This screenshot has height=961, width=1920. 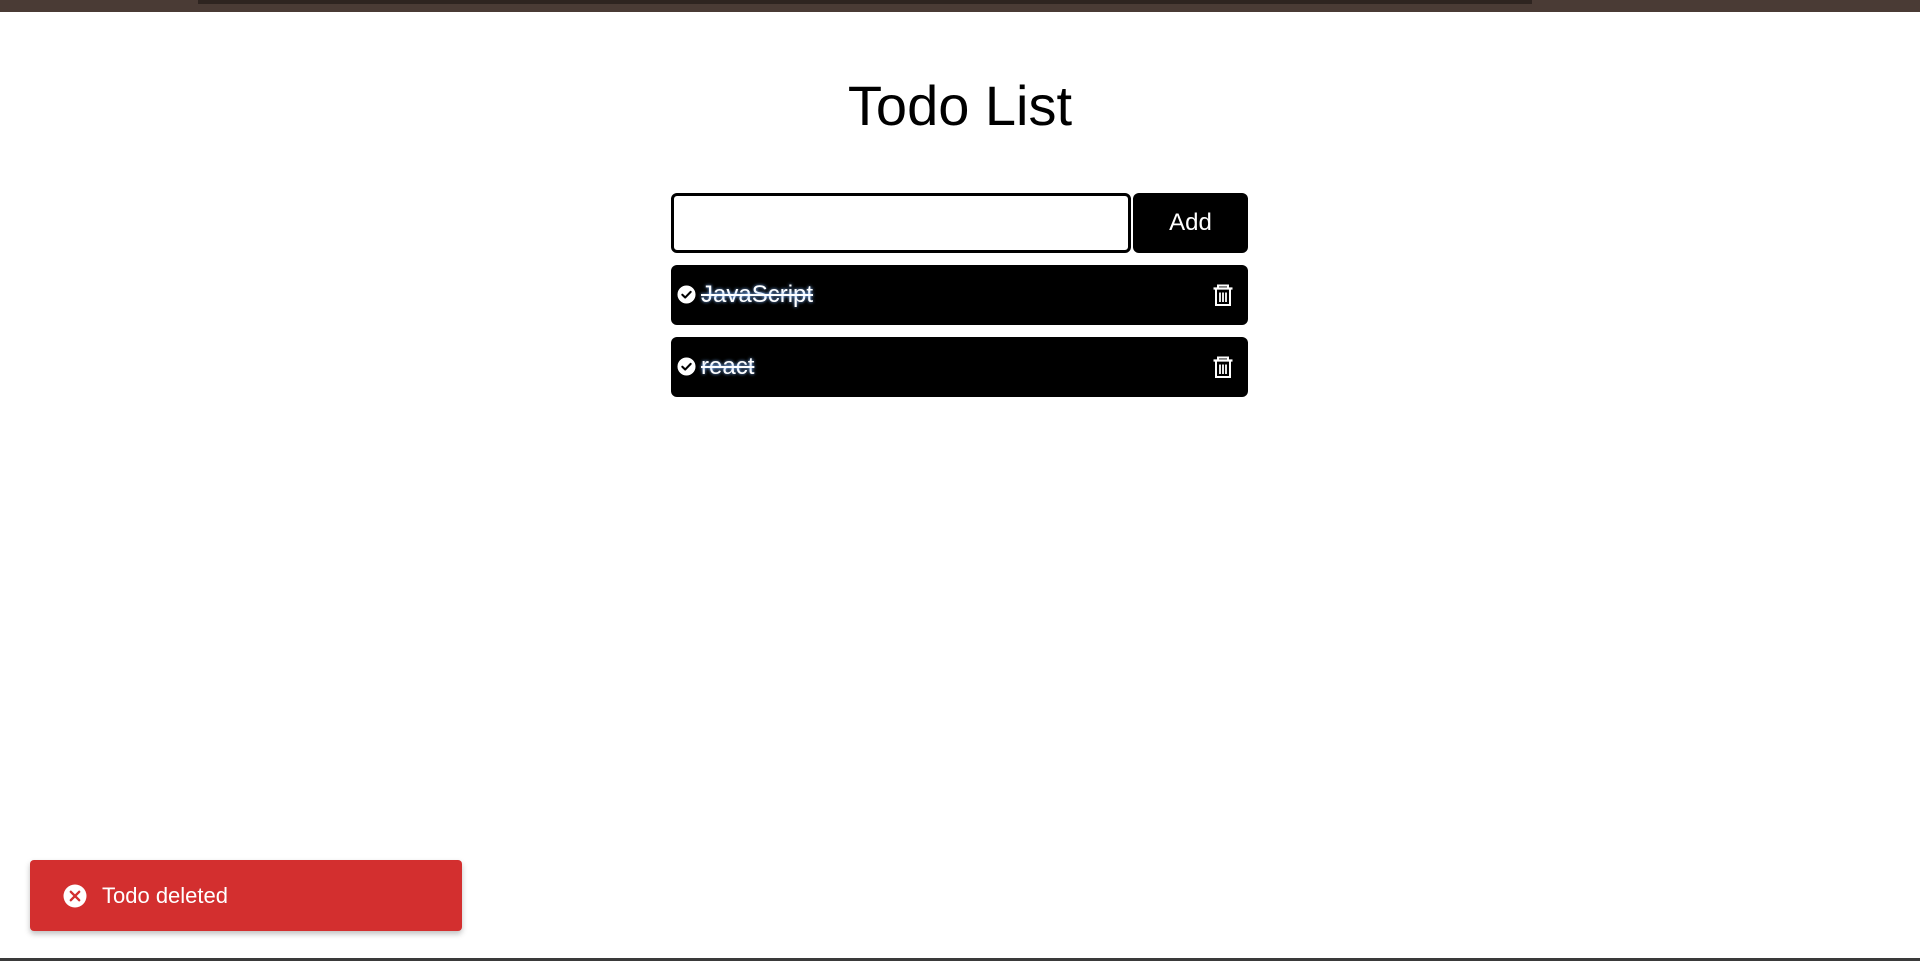 I want to click on todo-text: react, so click(x=727, y=367).